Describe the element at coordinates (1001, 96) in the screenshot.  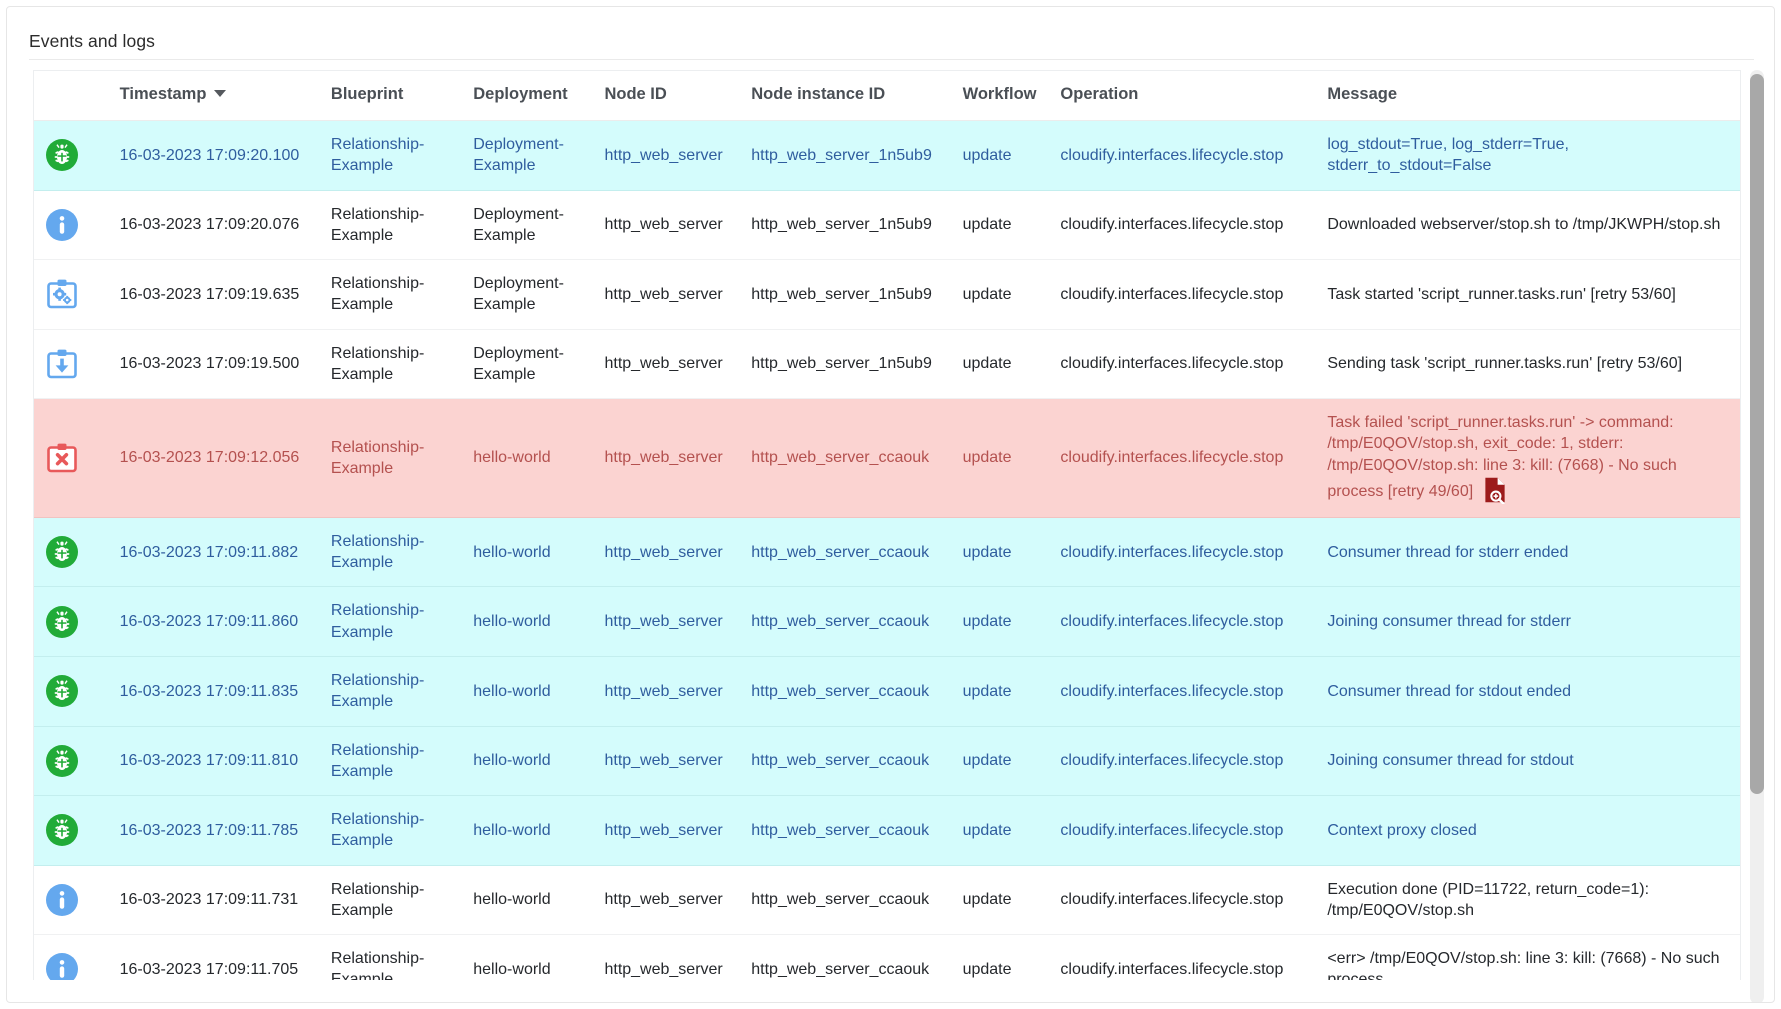
I see `column-header-workflow: Workflow` at that location.